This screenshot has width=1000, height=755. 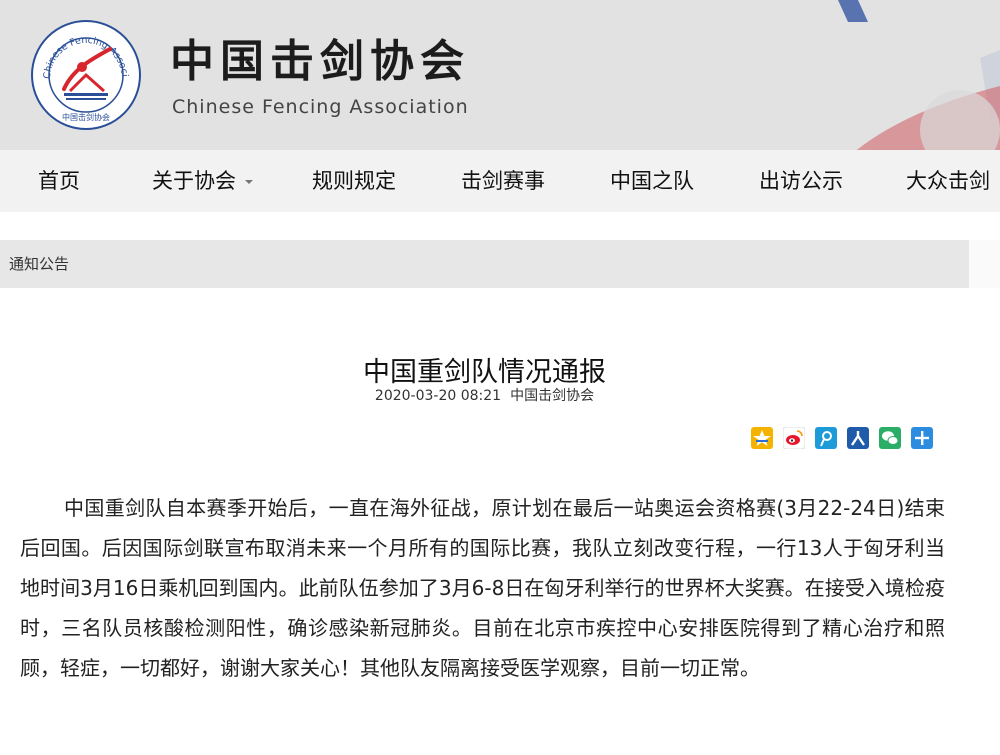 I want to click on site-title: 中国击剑协会, so click(x=320, y=62).